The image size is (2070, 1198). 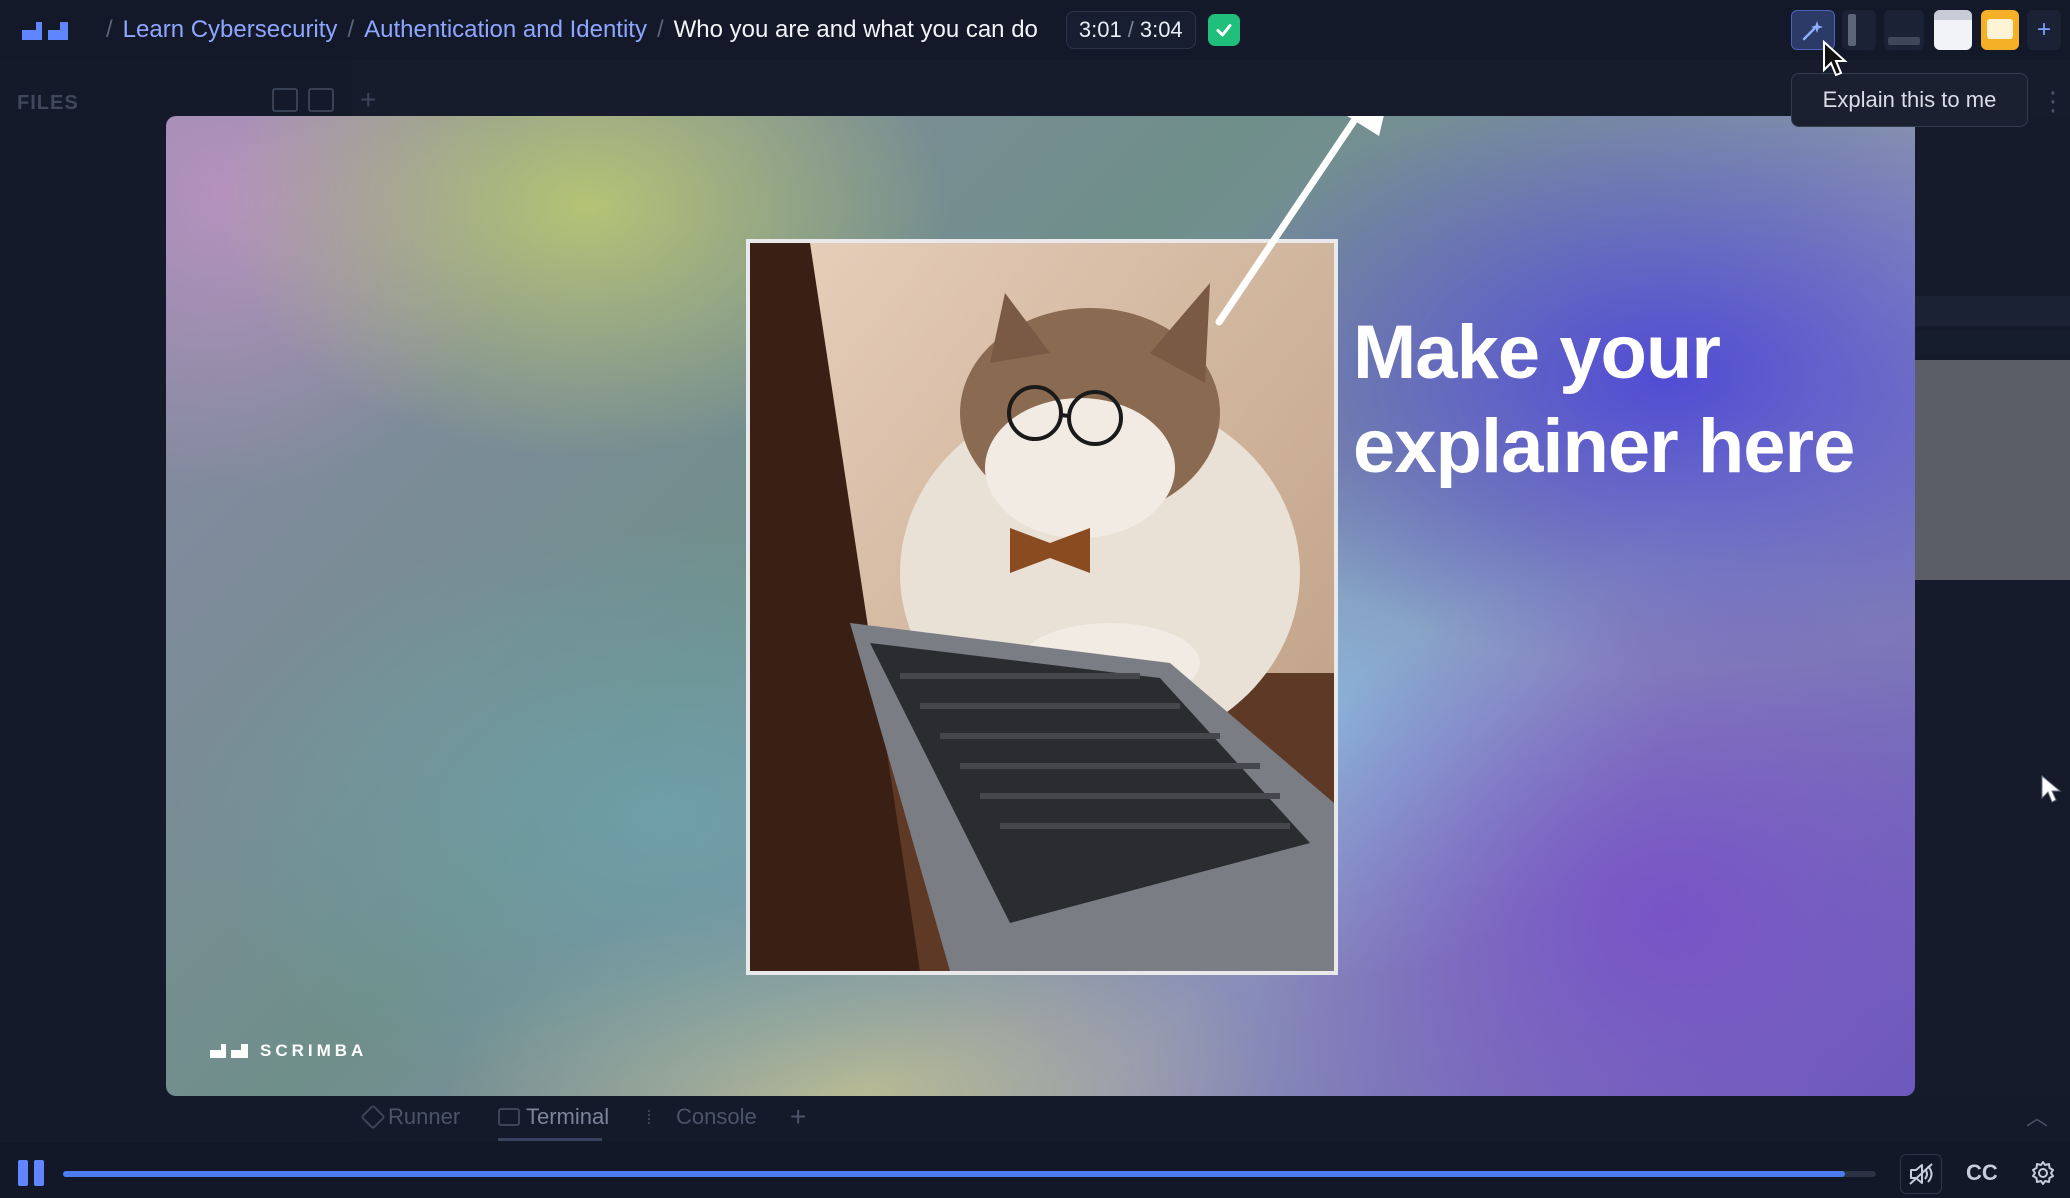 What do you see at coordinates (368, 100) in the screenshot?
I see `add-file-tab-button: +` at bounding box center [368, 100].